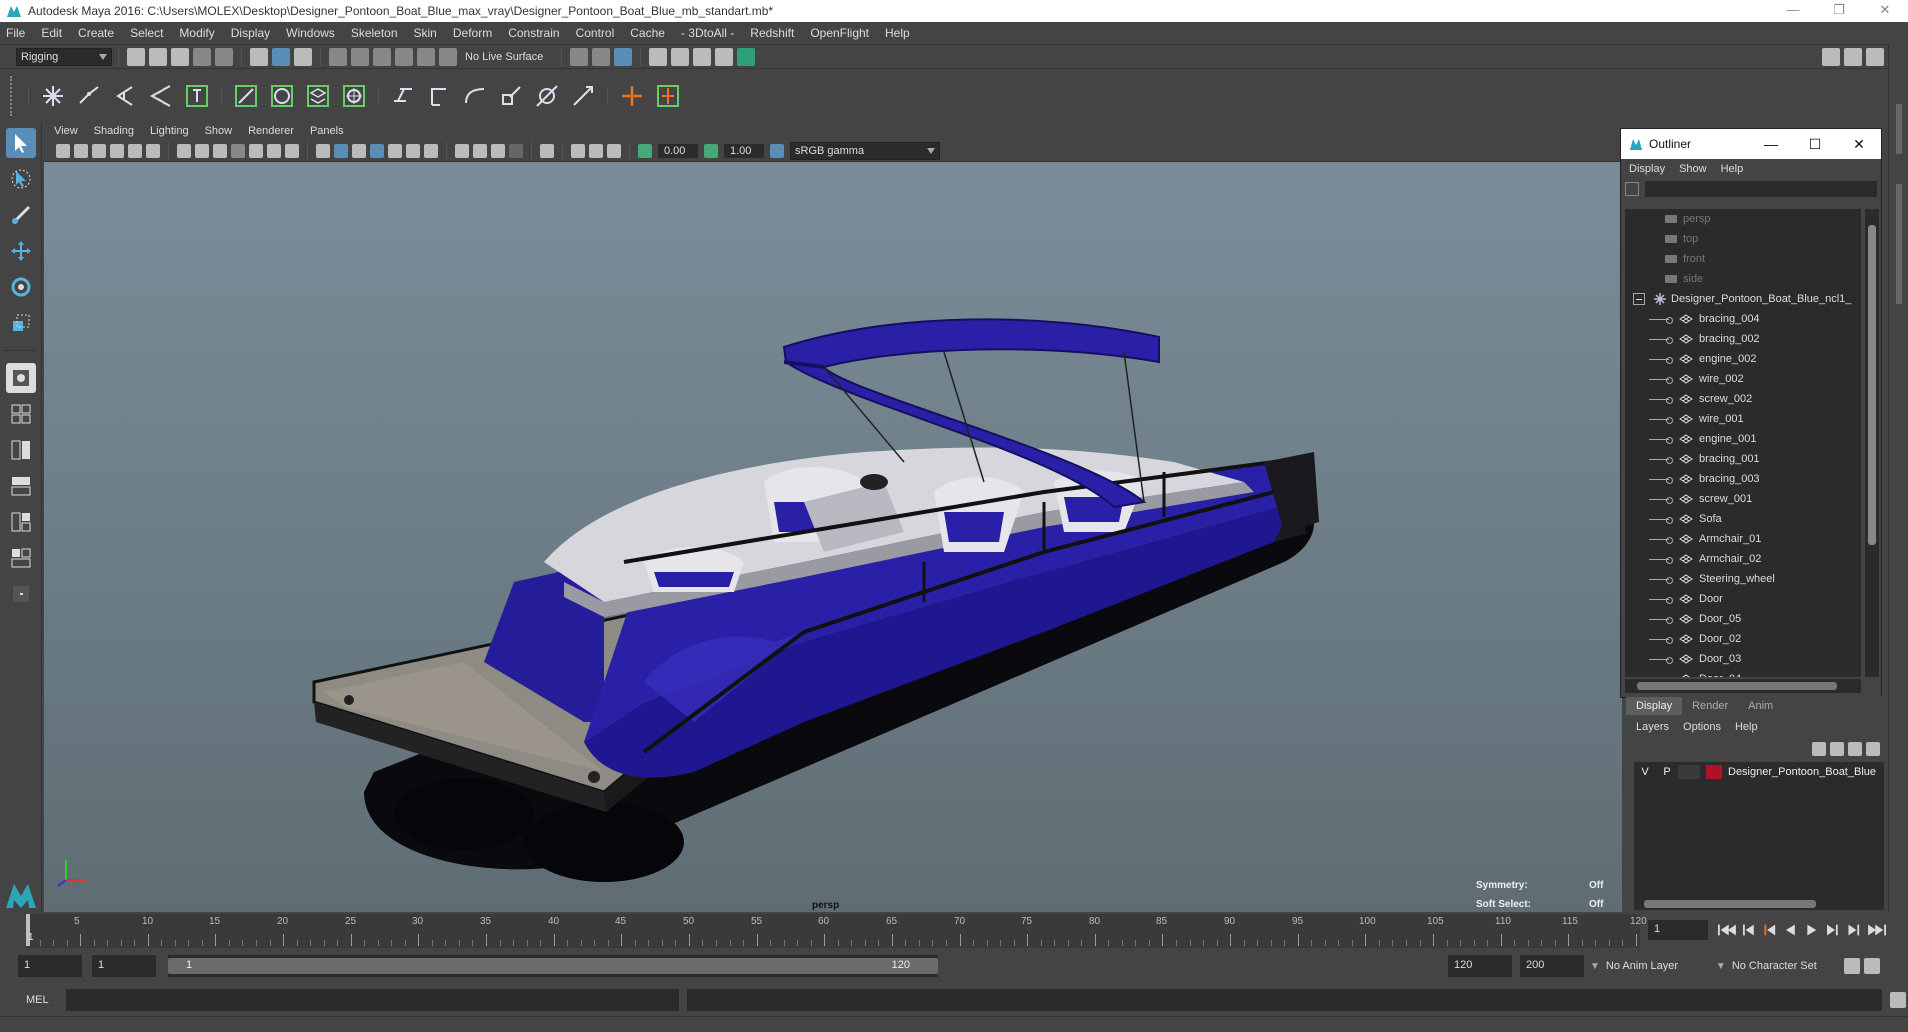  What do you see at coordinates (202, 56) in the screenshot?
I see `undo-icon` at bounding box center [202, 56].